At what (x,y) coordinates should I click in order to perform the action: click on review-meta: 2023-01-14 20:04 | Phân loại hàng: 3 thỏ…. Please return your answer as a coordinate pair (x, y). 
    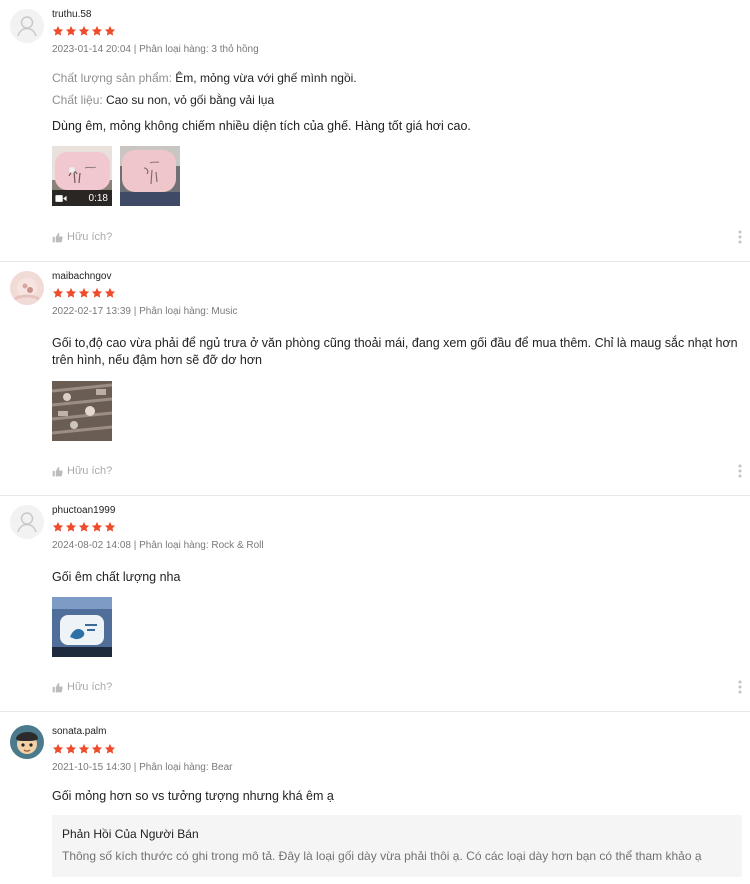
    Looking at the image, I should click on (155, 49).